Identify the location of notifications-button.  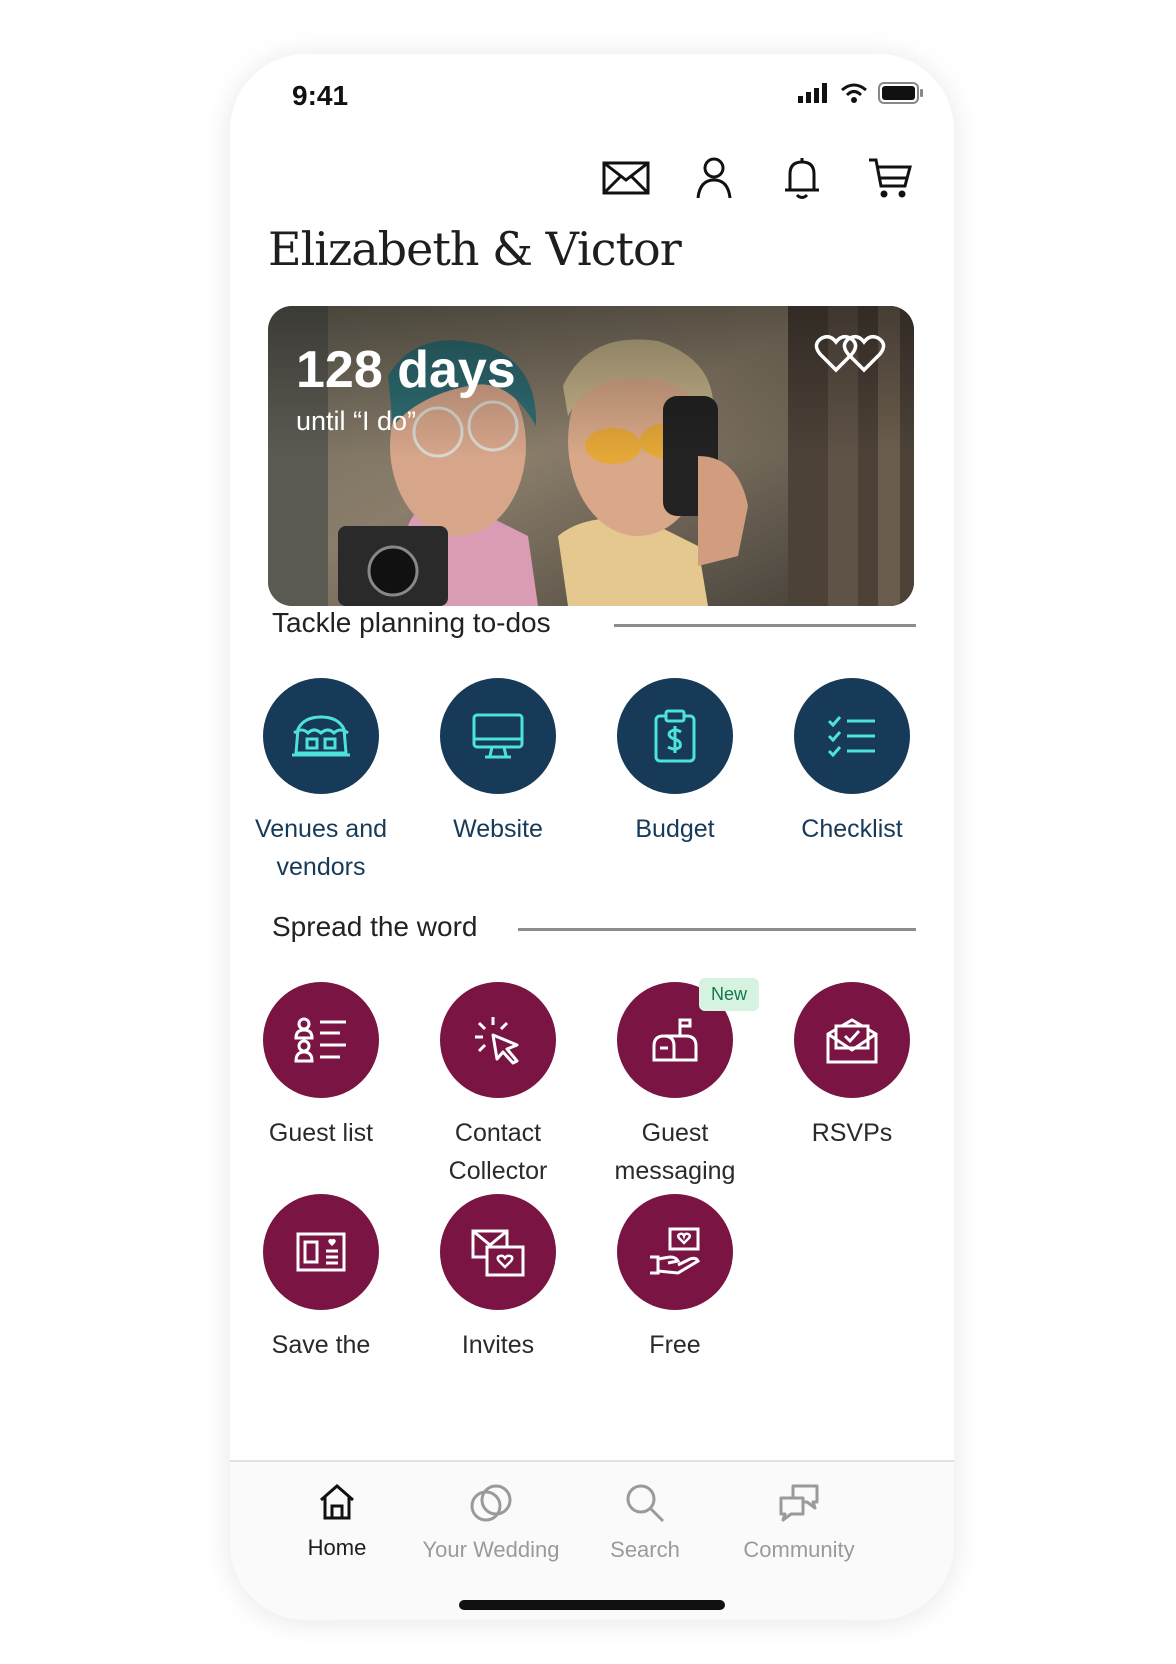
(802, 178).